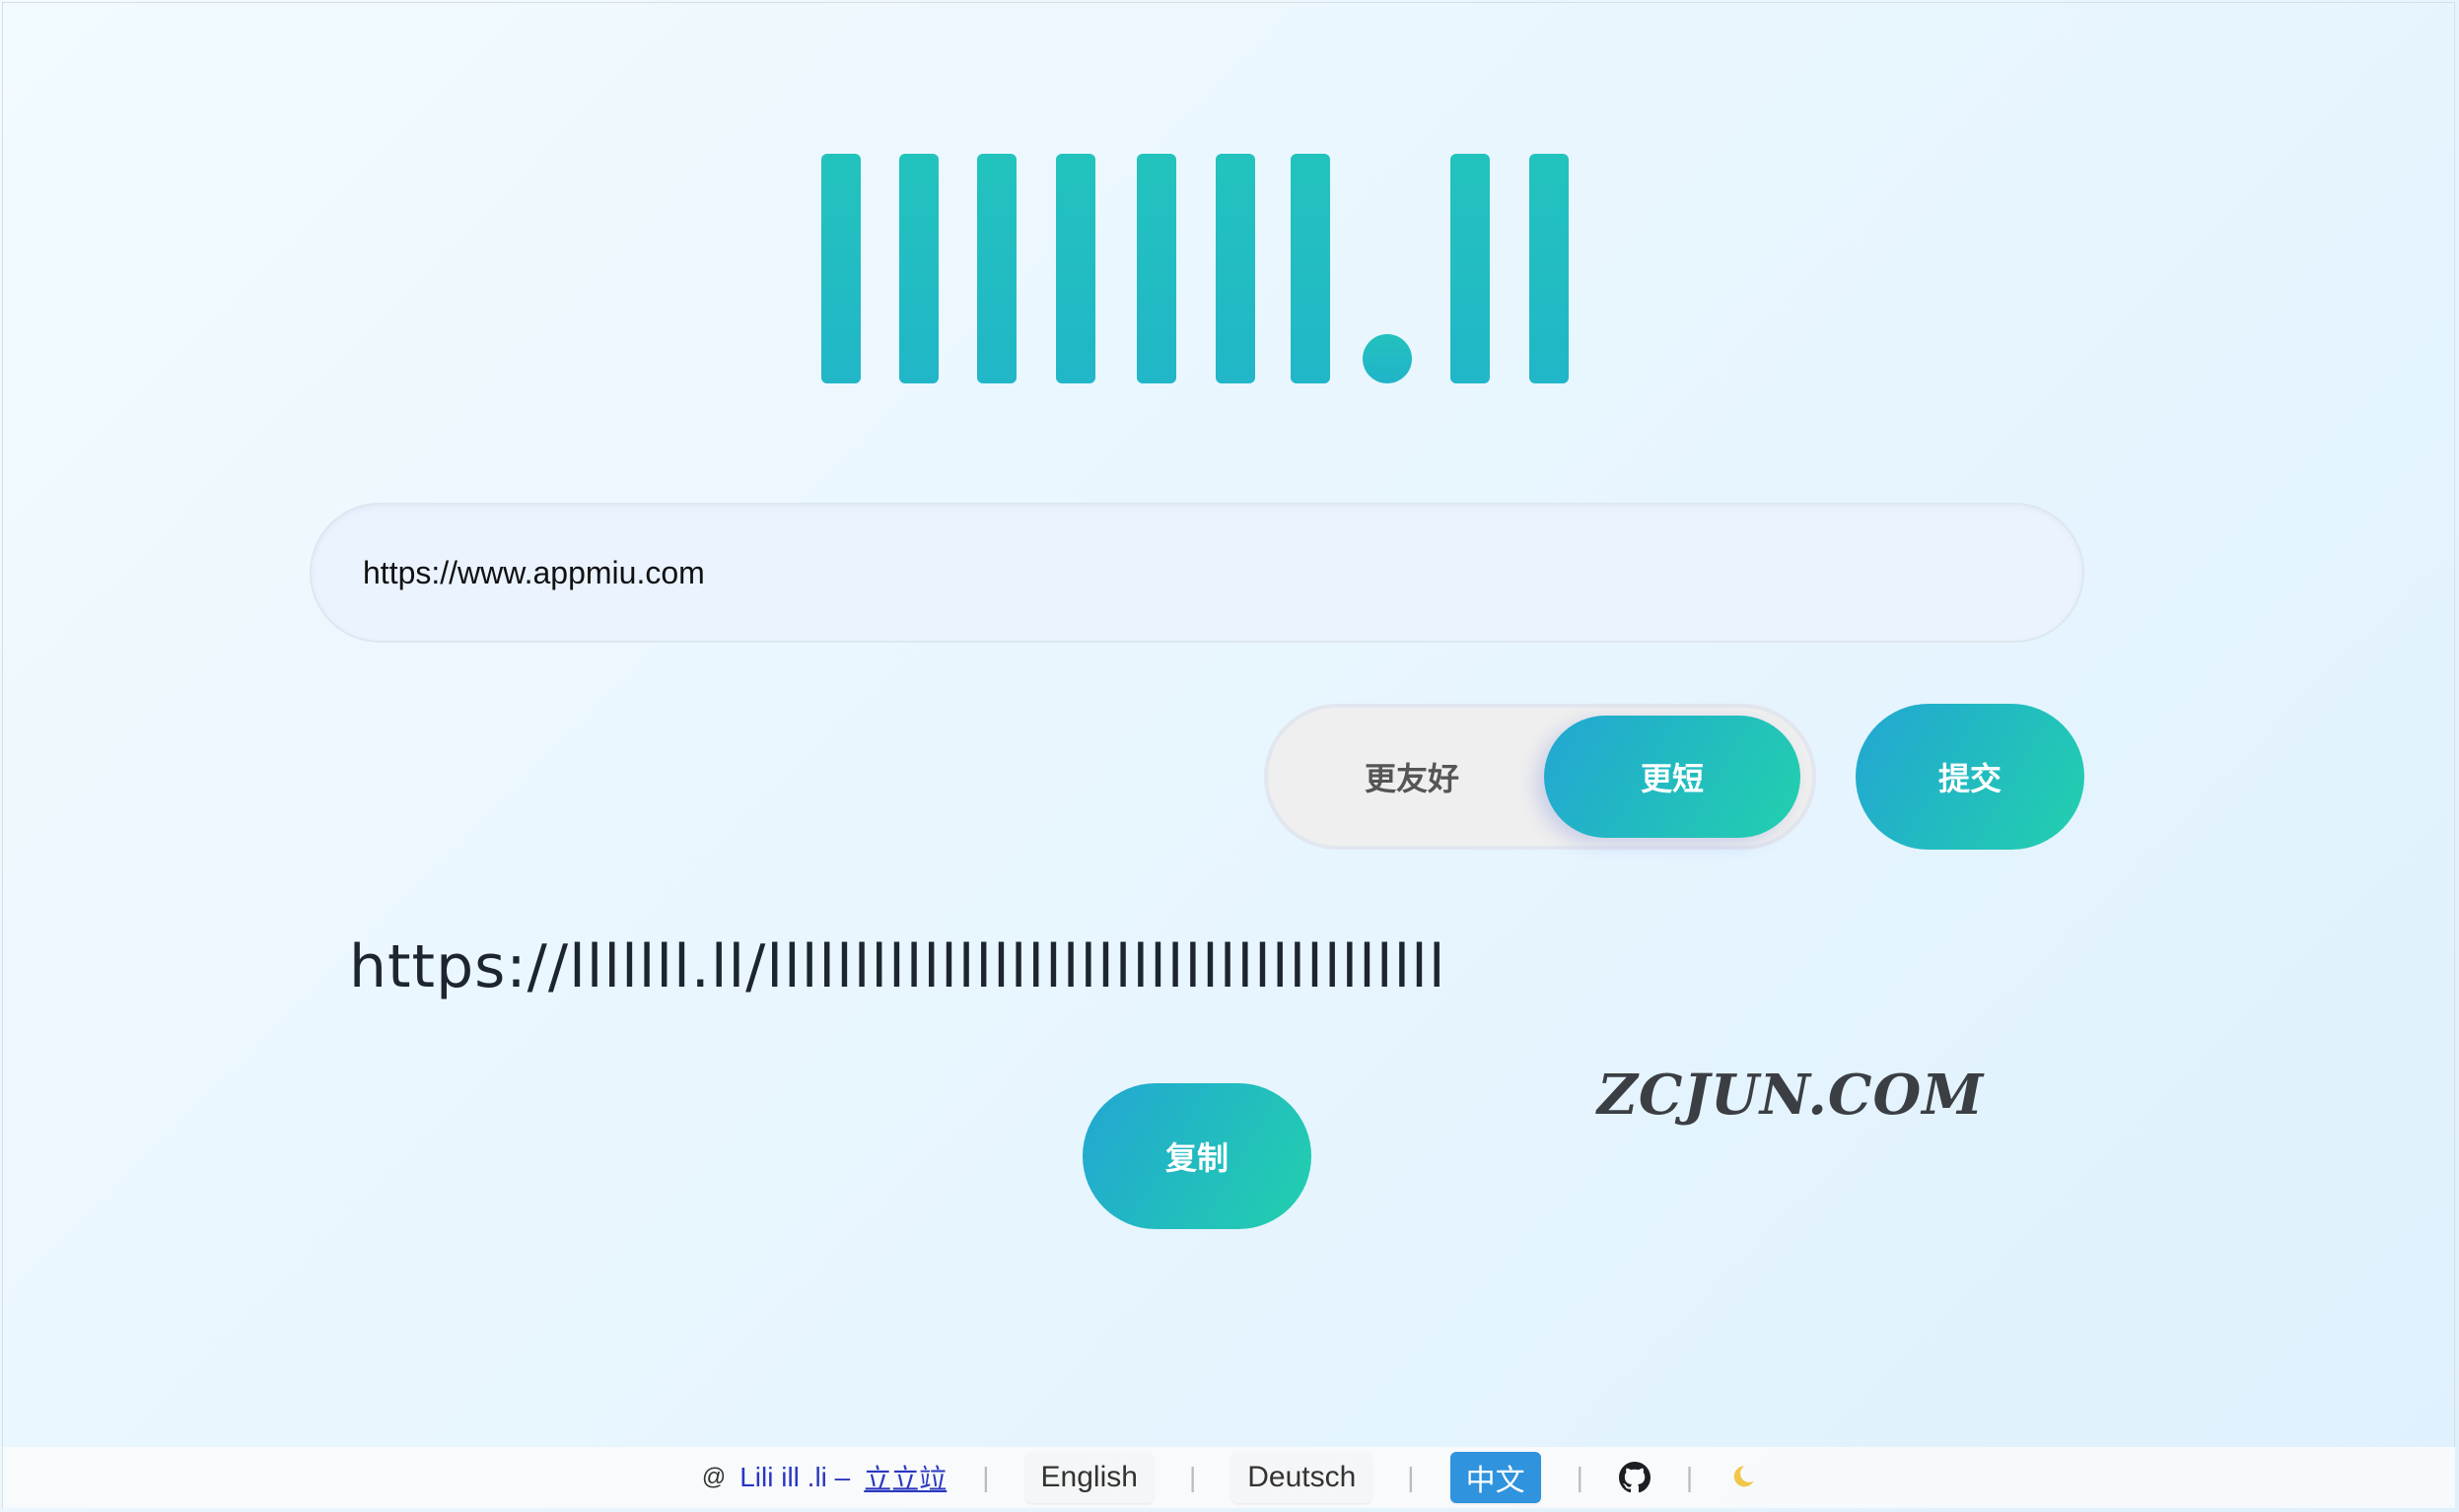 This screenshot has height=1512, width=2459. I want to click on lang-english-button: English, so click(1089, 1477).